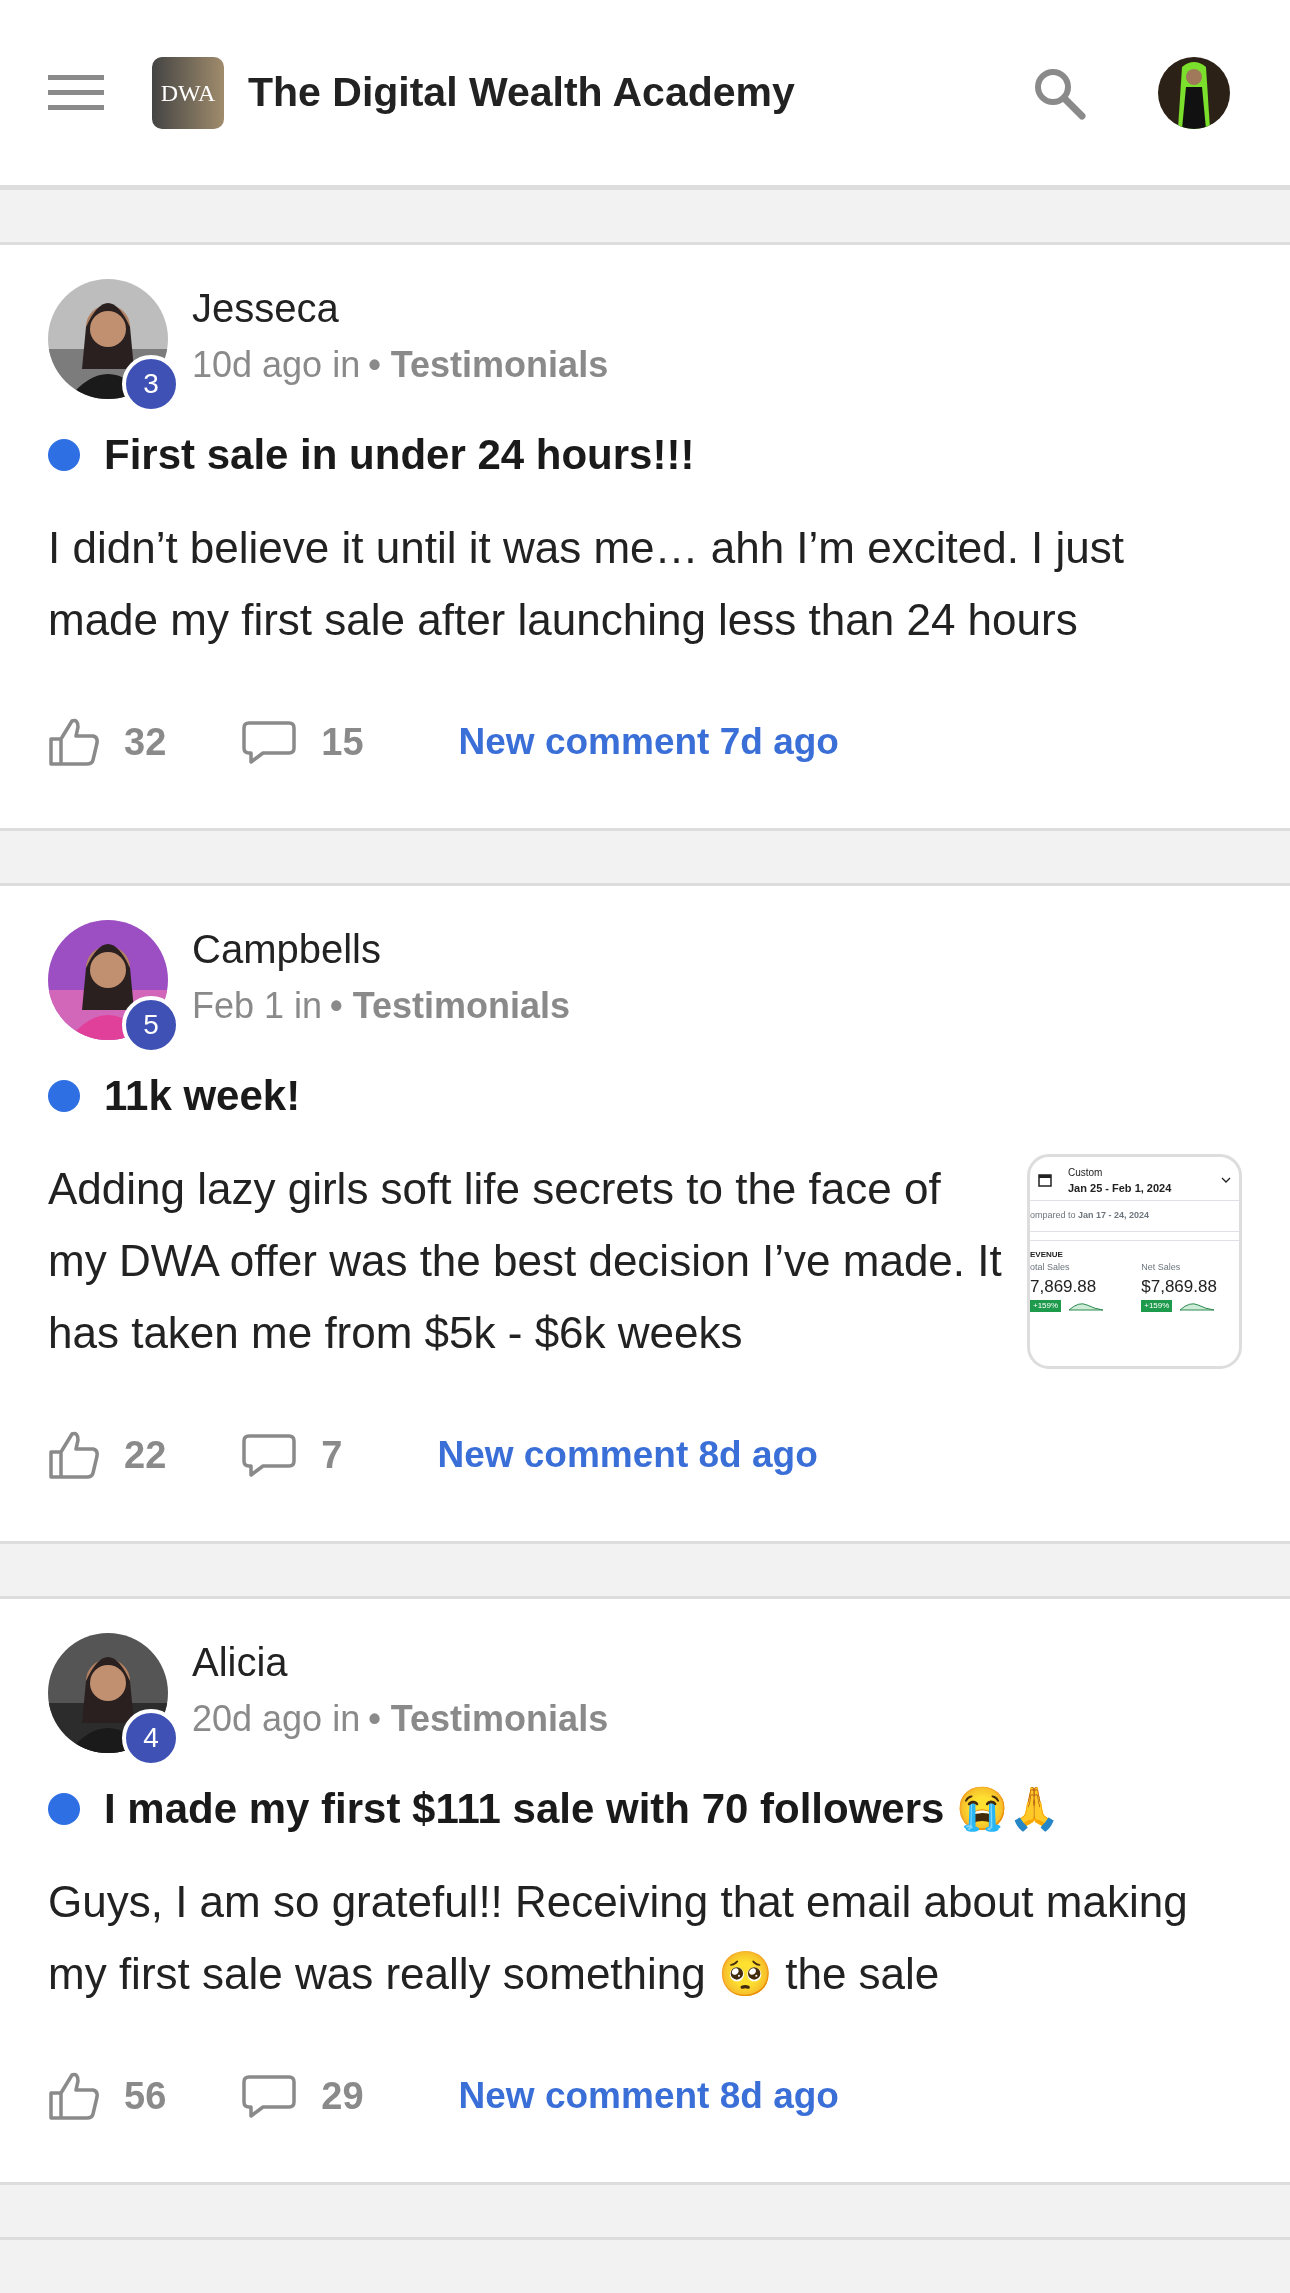 Image resolution: width=1290 pixels, height=2293 pixels. Describe the element at coordinates (618, 1938) in the screenshot. I see `post-body: Guys, I am so grateful!! Receiving that email about making my first sale was really something 🥺 the sale` at that location.